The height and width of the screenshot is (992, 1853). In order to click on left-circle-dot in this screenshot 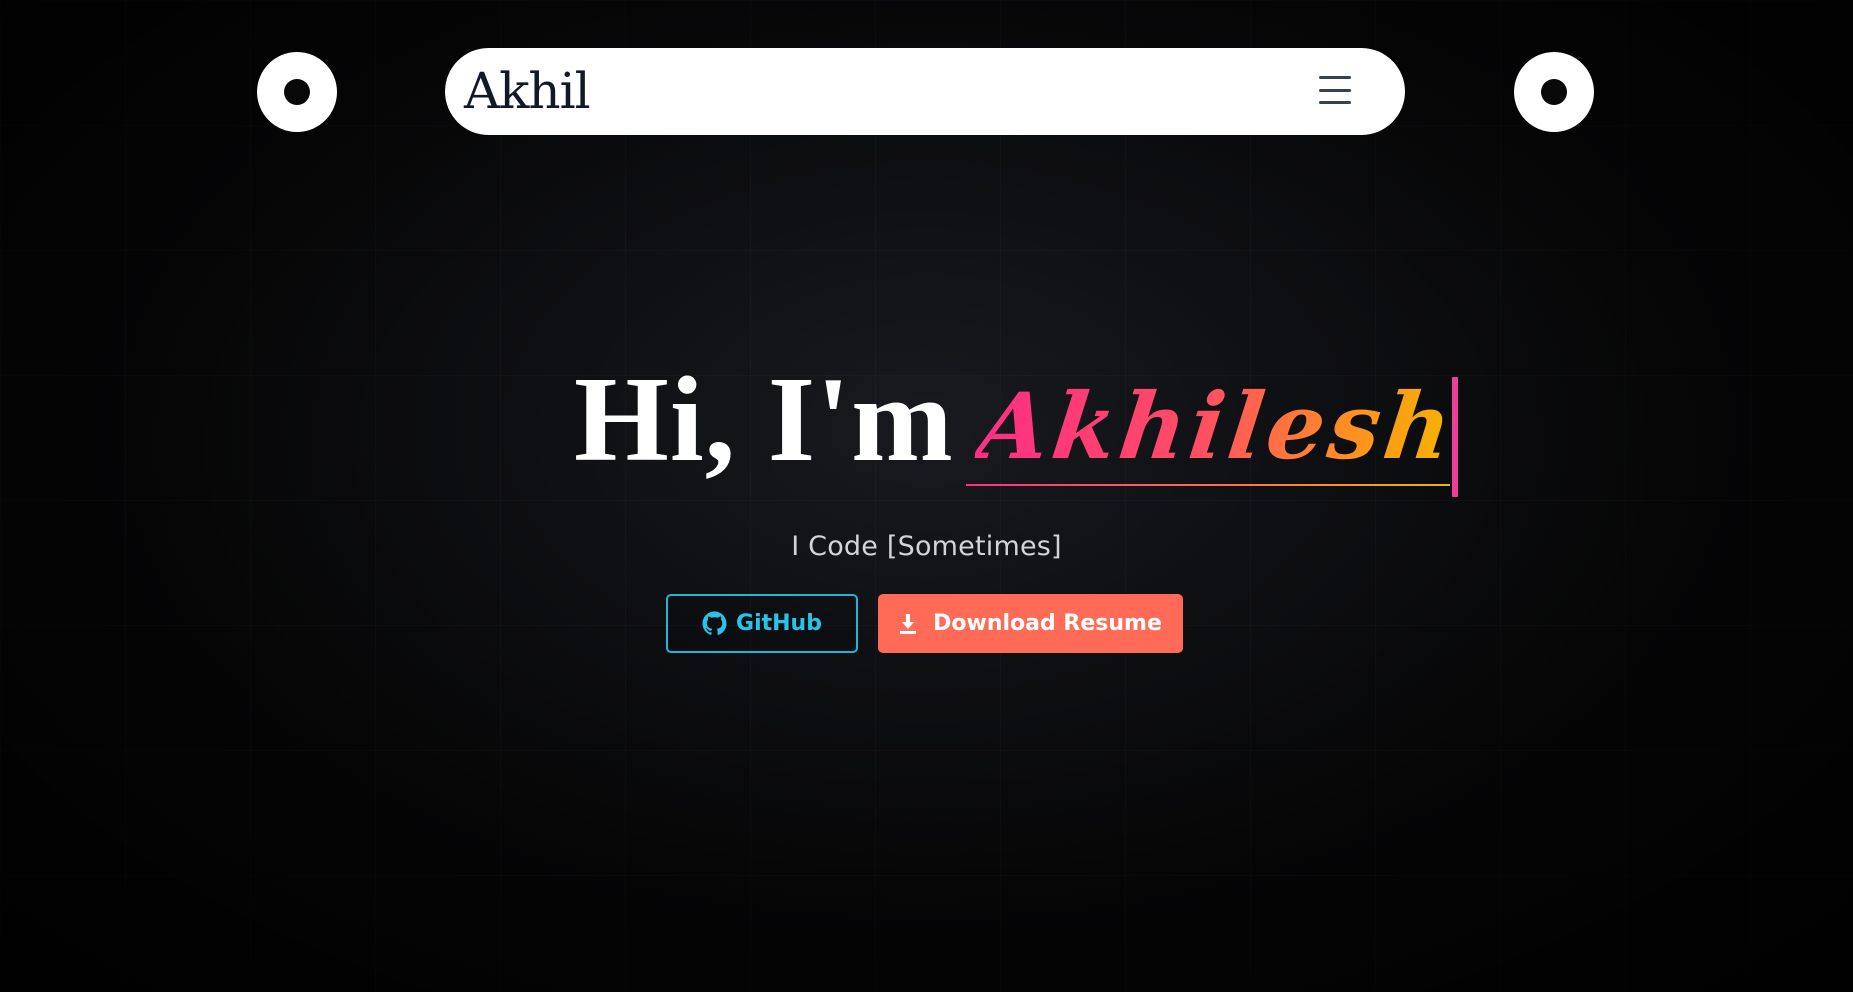, I will do `click(297, 92)`.